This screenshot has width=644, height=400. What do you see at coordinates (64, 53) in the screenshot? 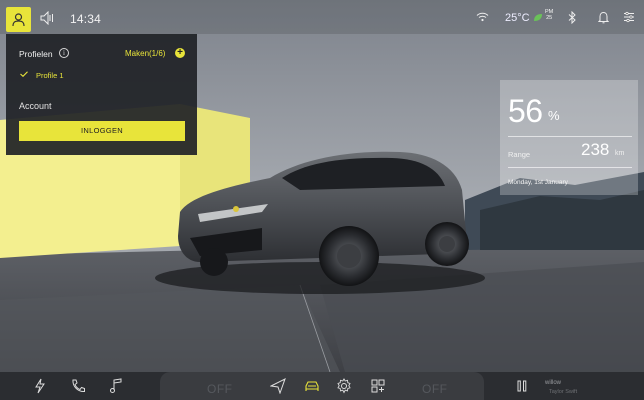
I see `info-icon: i` at bounding box center [64, 53].